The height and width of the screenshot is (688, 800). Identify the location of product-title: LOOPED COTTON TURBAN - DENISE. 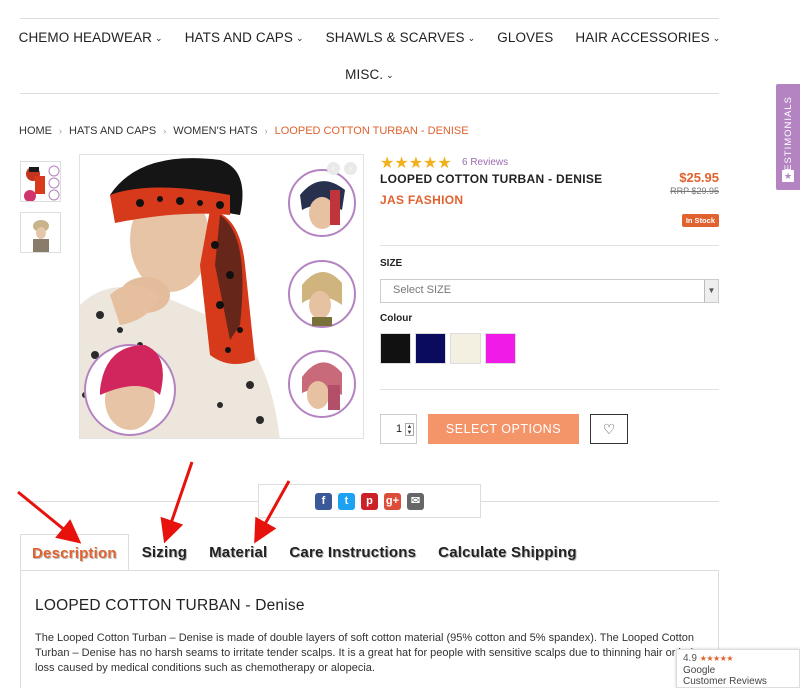
(491, 179).